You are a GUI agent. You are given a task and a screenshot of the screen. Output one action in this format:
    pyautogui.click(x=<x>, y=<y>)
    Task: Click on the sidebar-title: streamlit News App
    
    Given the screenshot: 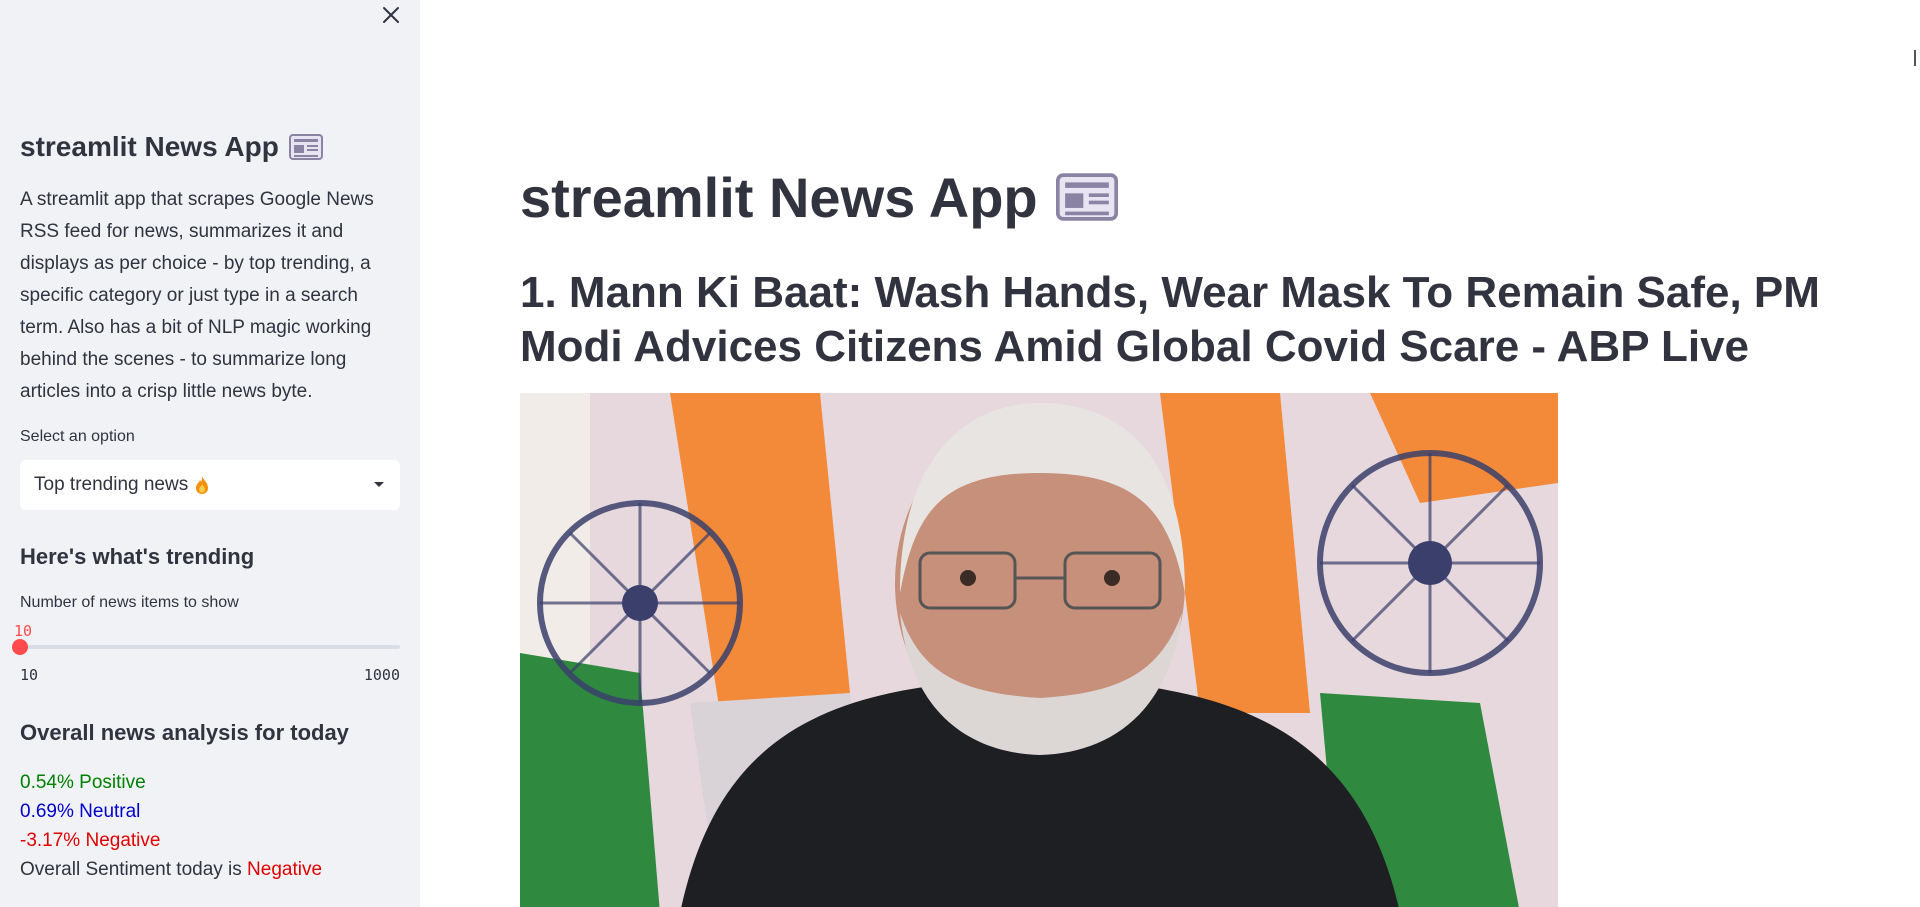 What is the action you would take?
    pyautogui.click(x=210, y=147)
    